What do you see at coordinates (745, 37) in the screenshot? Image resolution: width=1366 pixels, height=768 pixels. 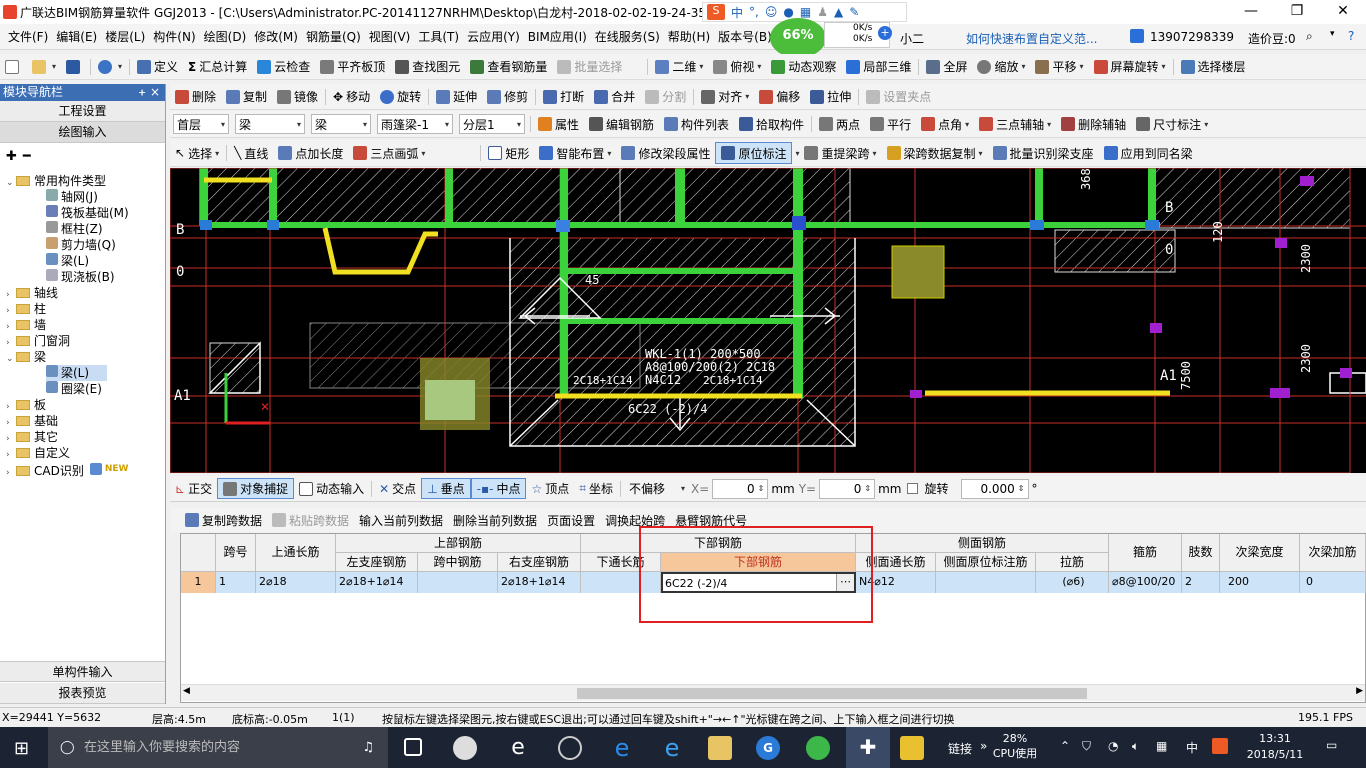 I see `menu-version: 版本号(B)` at bounding box center [745, 37].